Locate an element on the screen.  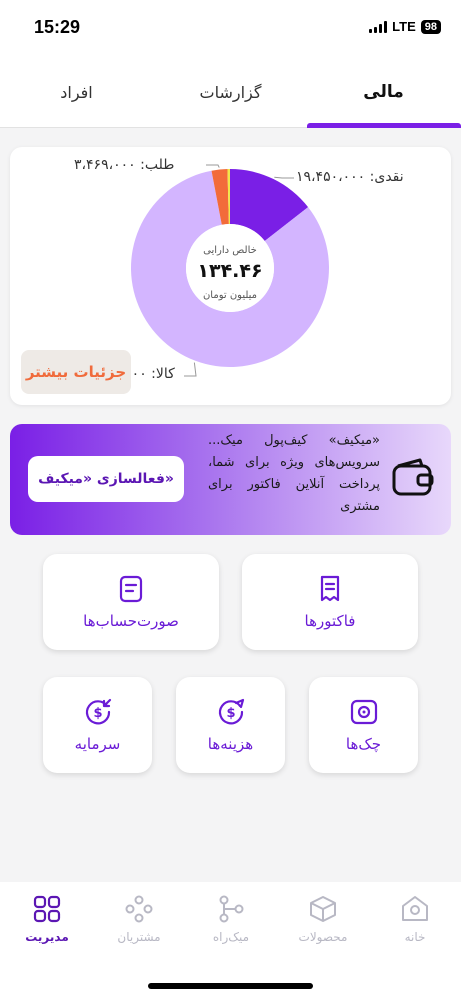
nav-mic-way-label: میک‌راه is located at coordinates (231, 937).